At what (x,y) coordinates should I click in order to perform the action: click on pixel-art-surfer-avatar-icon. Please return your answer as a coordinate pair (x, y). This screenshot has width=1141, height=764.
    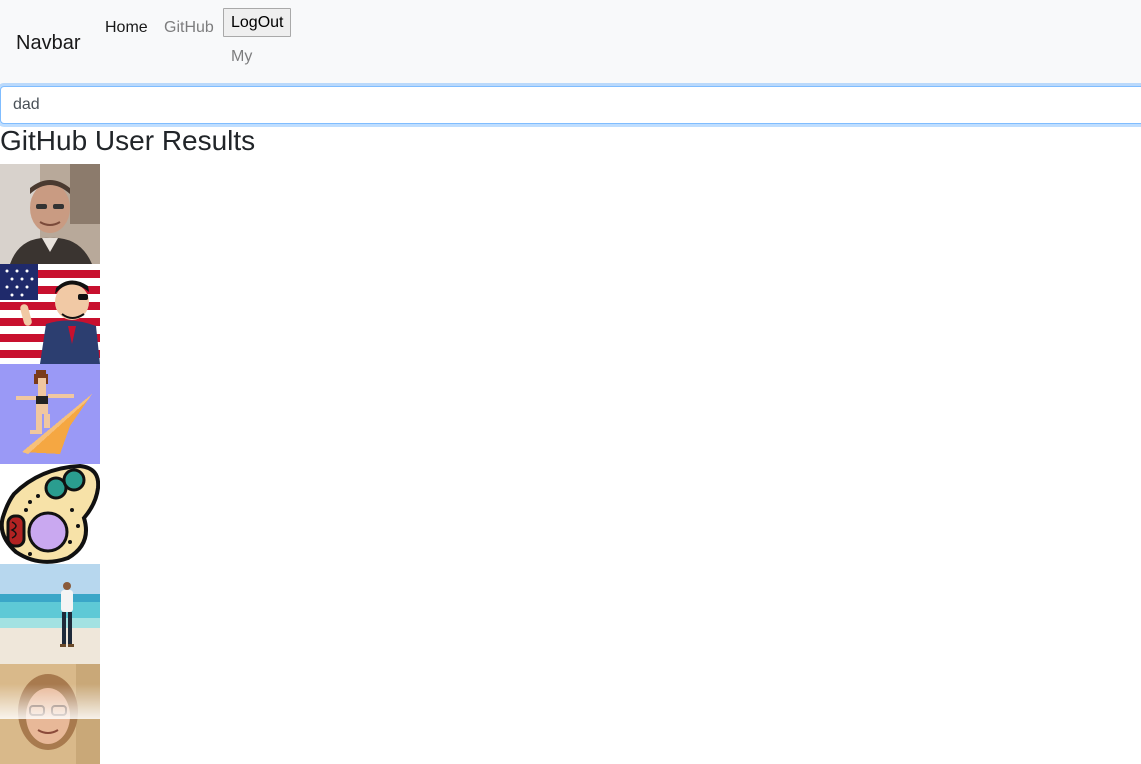
    Looking at the image, I should click on (50, 414).